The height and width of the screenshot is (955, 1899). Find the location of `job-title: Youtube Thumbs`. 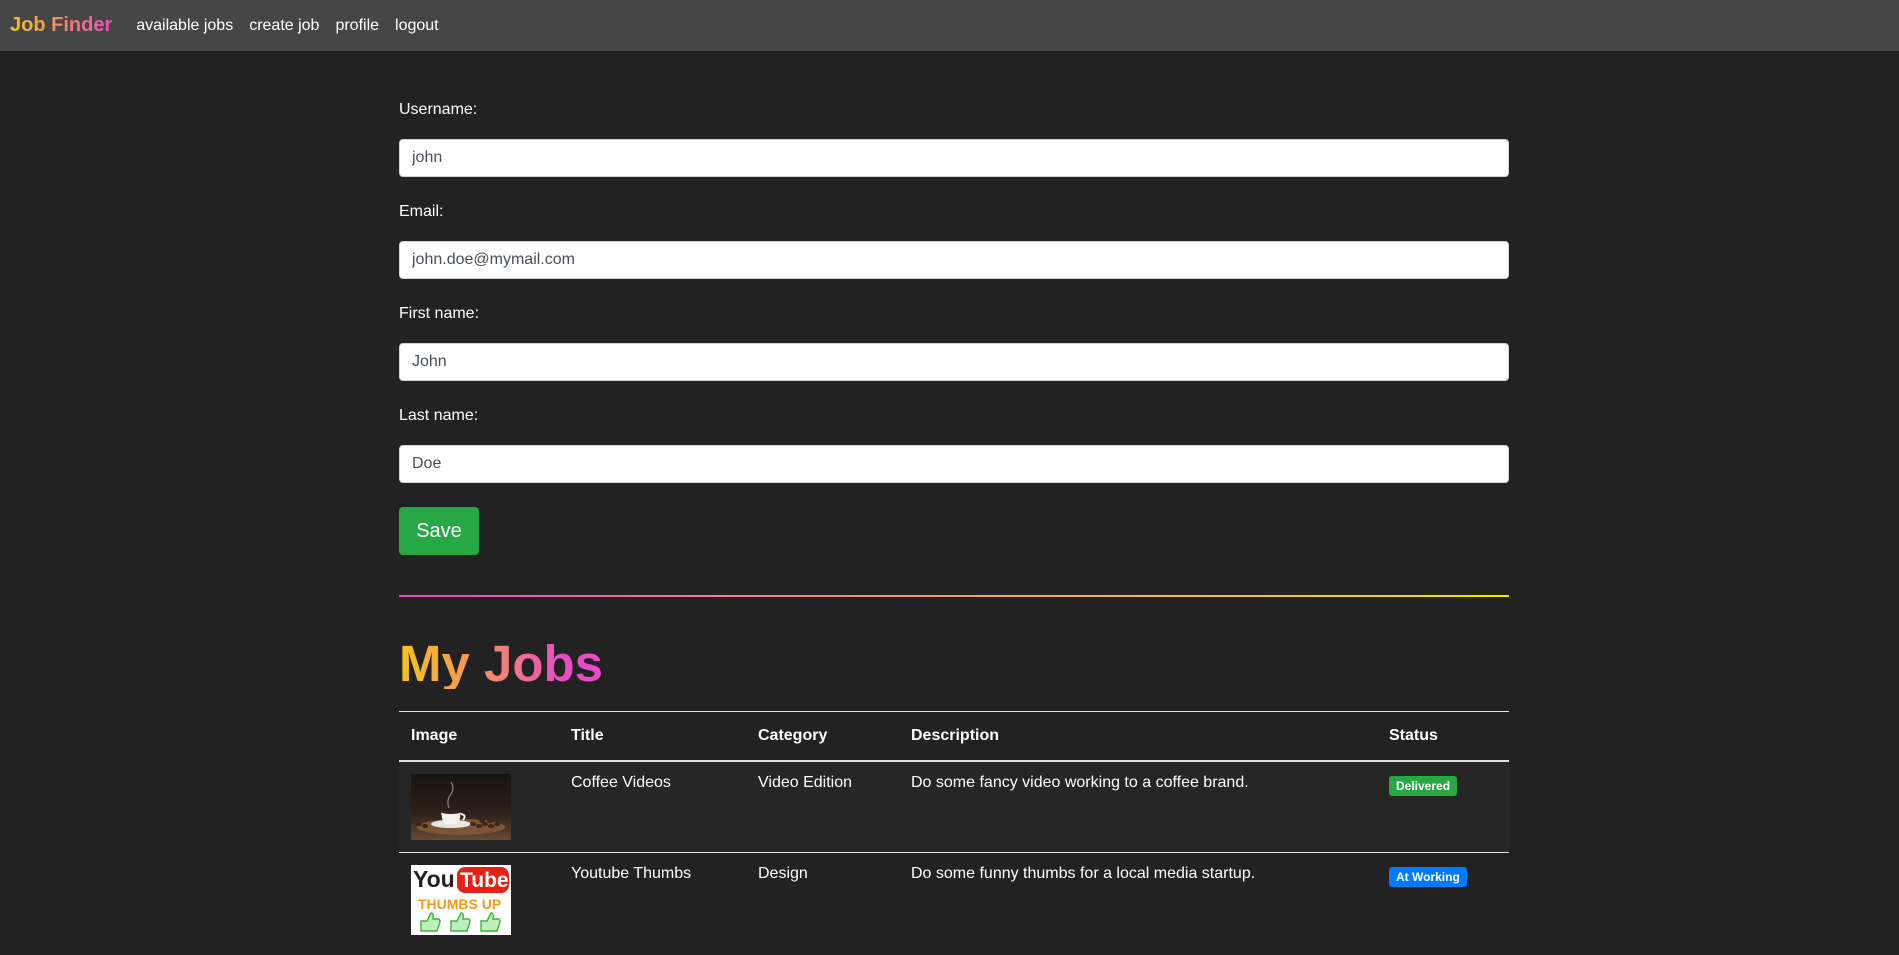

job-title: Youtube Thumbs is located at coordinates (652, 899).